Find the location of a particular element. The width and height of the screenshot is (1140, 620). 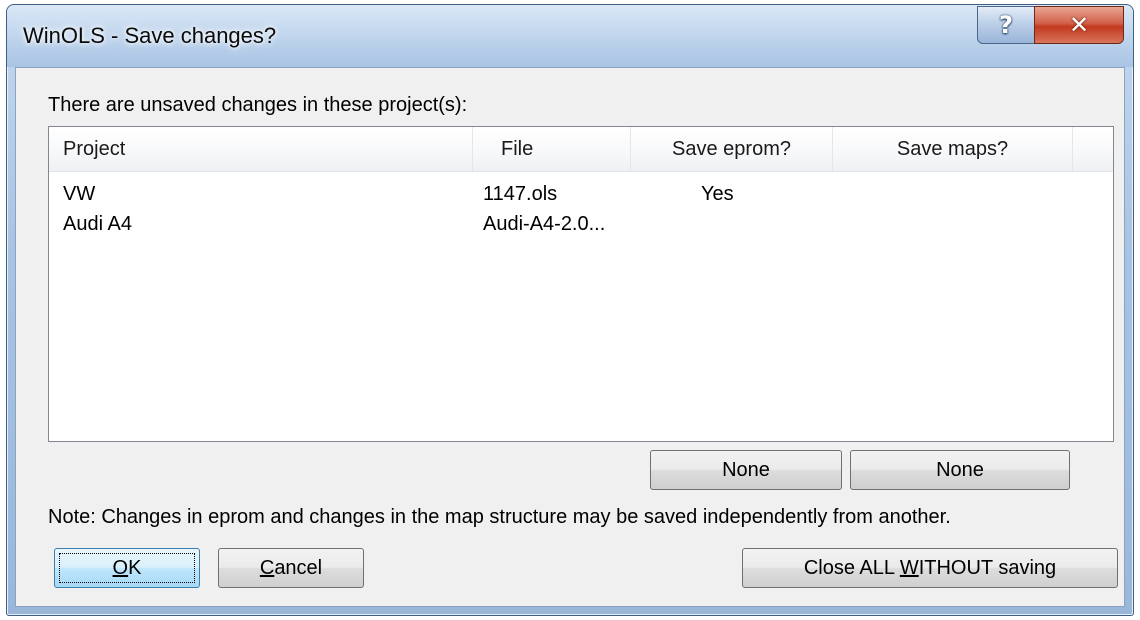

help-button: ? is located at coordinates (1006, 25).